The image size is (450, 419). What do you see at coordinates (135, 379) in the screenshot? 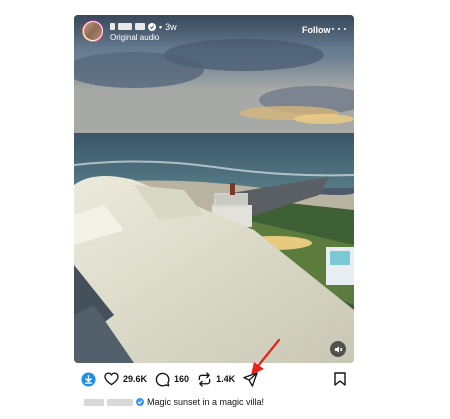
I see `like-count: 29.6K` at bounding box center [135, 379].